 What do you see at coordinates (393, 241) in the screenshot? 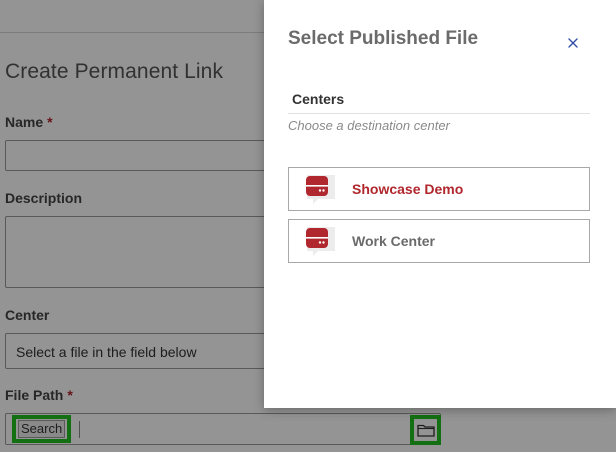
I see `center-item-label: Work Center` at bounding box center [393, 241].